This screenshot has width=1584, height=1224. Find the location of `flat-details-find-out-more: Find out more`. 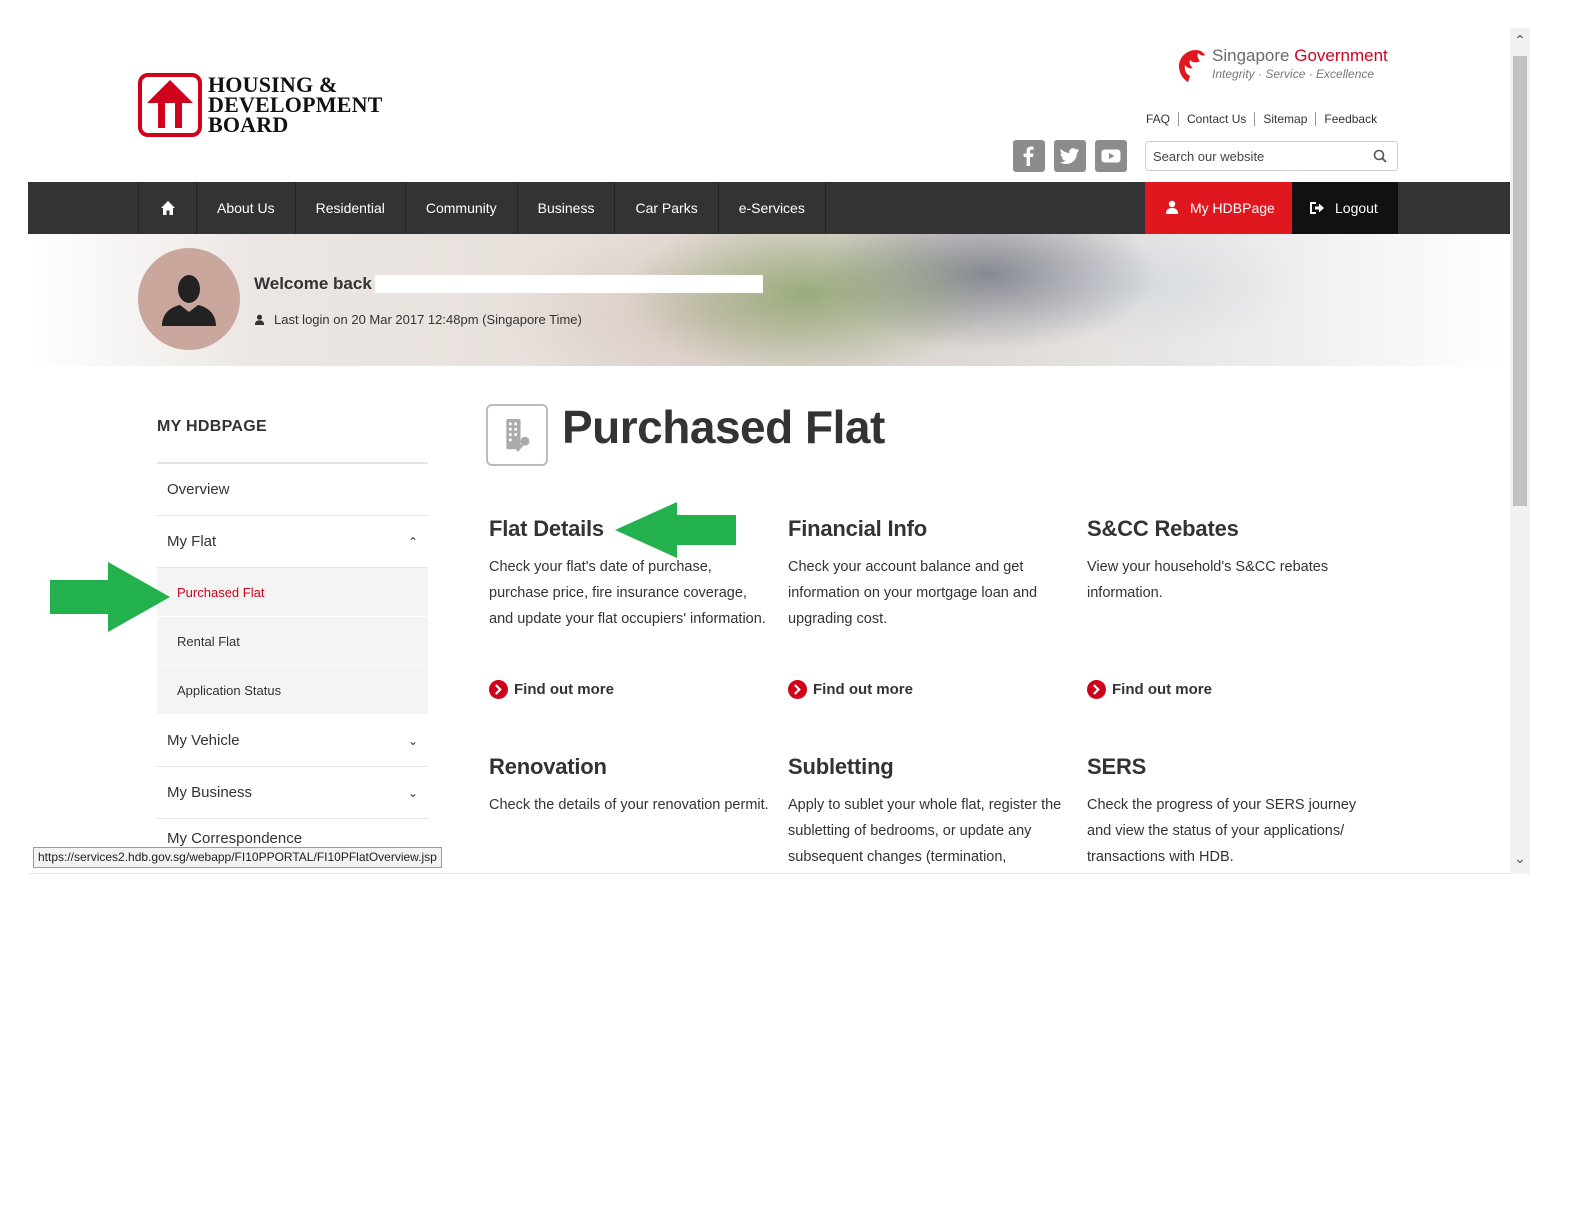

flat-details-find-out-more: Find out more is located at coordinates (551, 689).